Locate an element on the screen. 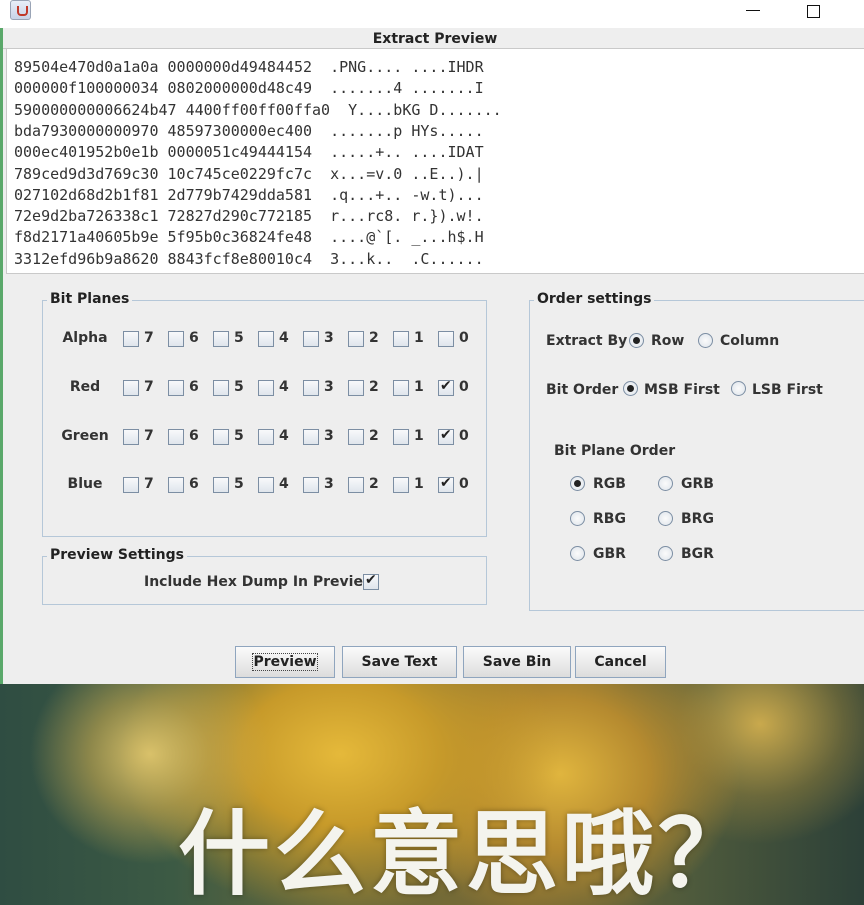  extract-by-row-label: Row is located at coordinates (667, 341).